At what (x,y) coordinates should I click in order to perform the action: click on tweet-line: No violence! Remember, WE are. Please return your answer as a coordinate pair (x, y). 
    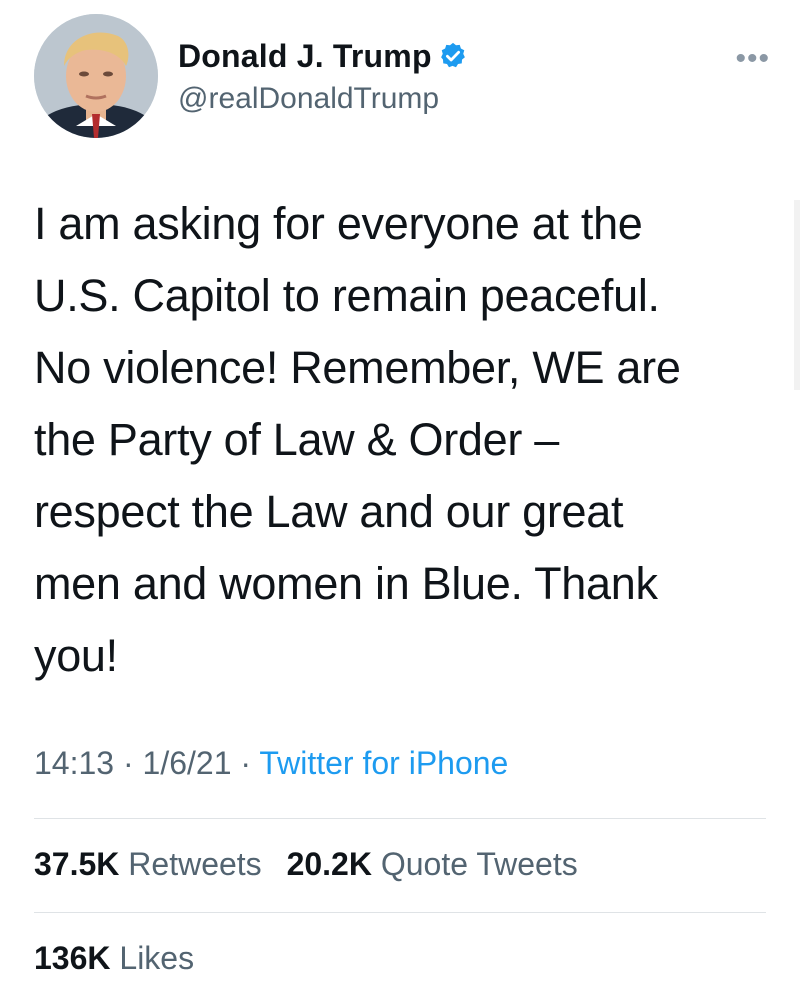
    Looking at the image, I should click on (357, 367).